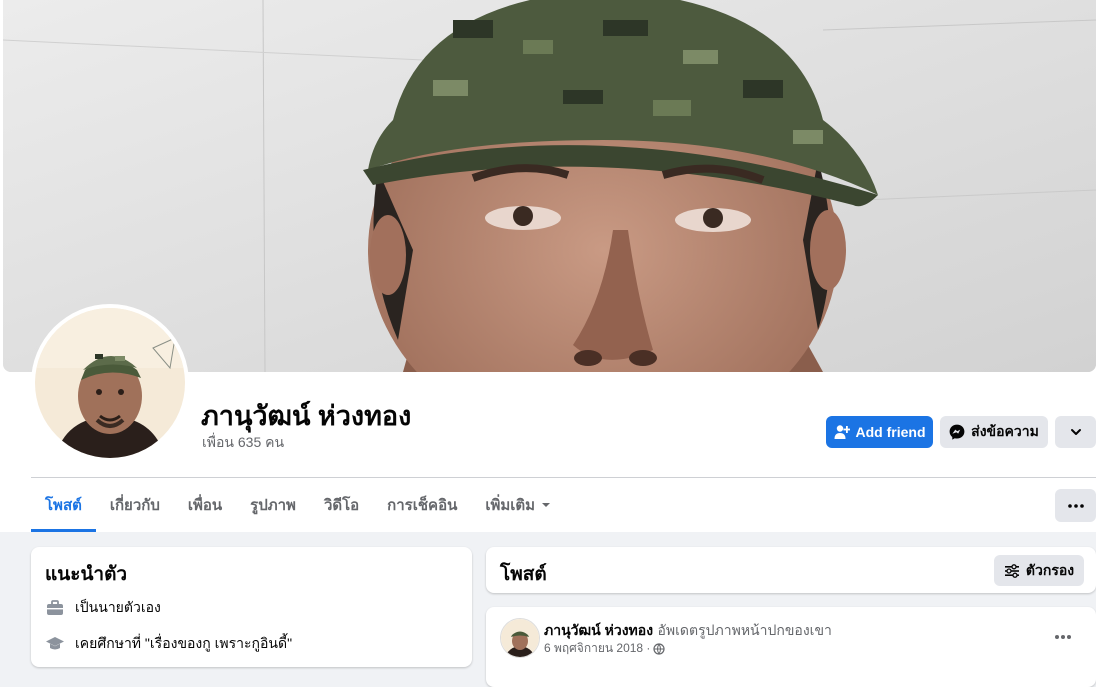 The image size is (1096, 687). I want to click on profile-avatar, so click(110, 383).